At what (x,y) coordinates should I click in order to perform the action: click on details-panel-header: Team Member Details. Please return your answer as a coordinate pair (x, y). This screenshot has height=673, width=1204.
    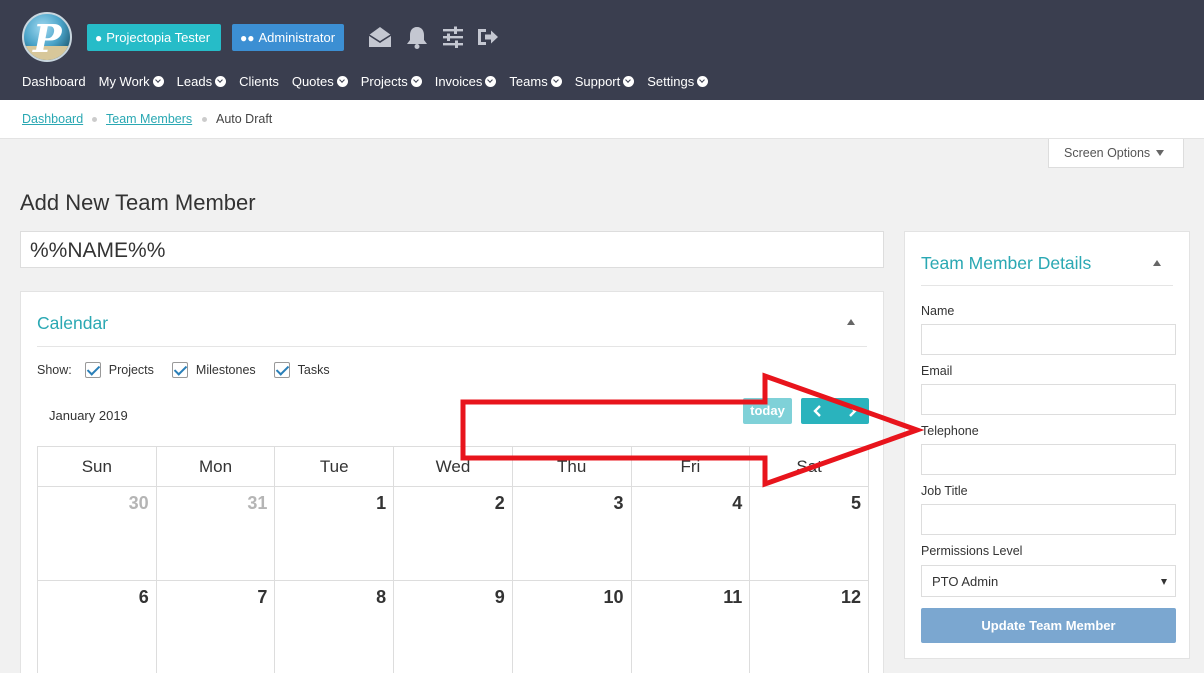
    Looking at the image, I should click on (1047, 259).